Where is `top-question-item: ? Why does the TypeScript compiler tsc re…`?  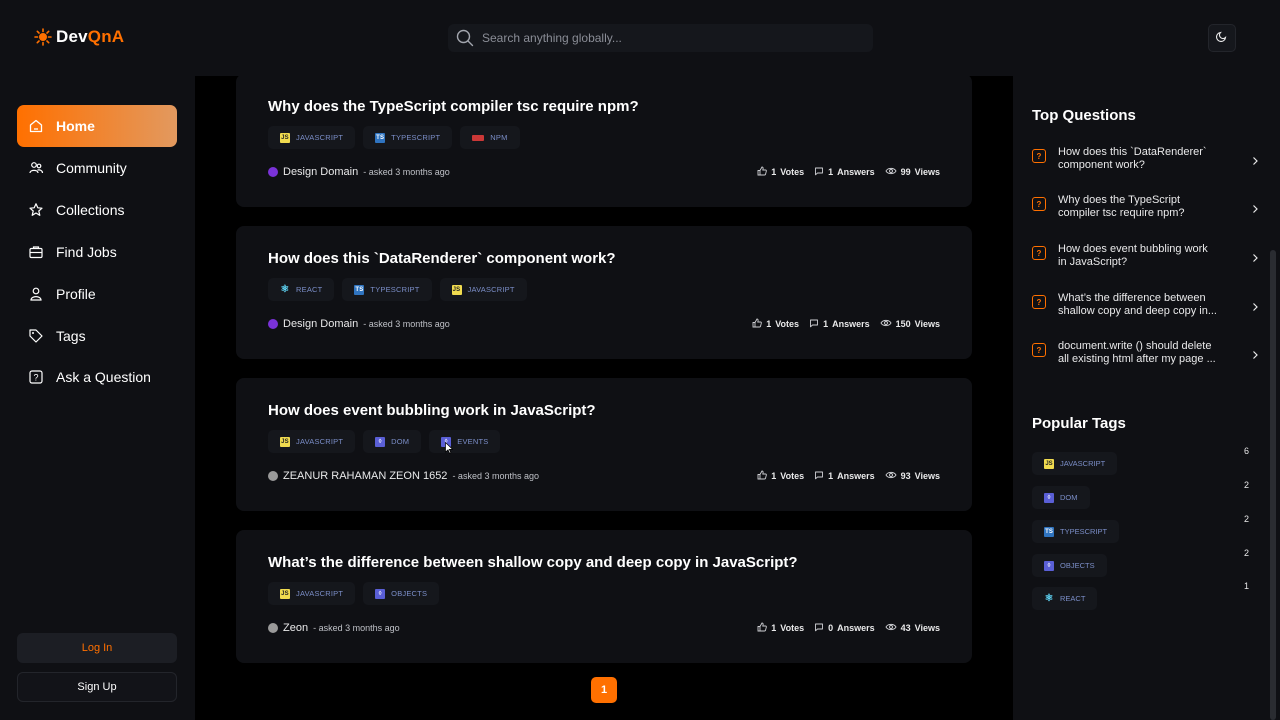 top-question-item: ? Why does the TypeScript compiler tsc re… is located at coordinates (1145, 211).